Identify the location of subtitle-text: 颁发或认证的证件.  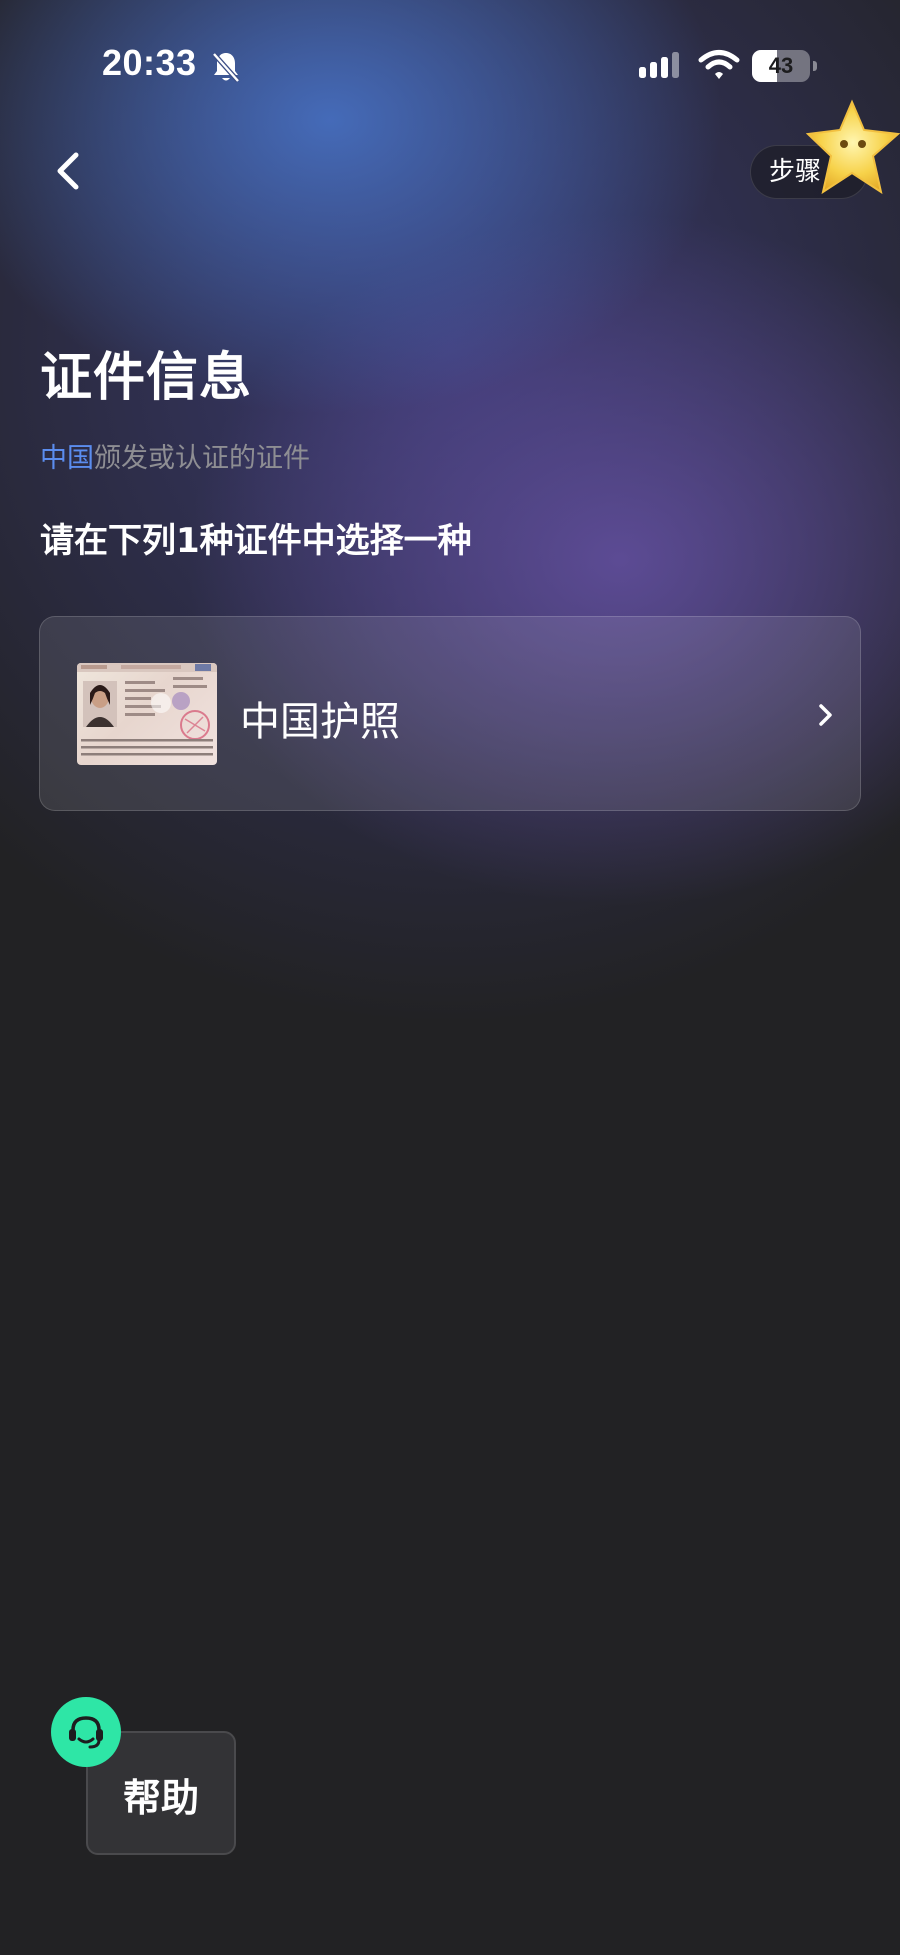
(202, 458).